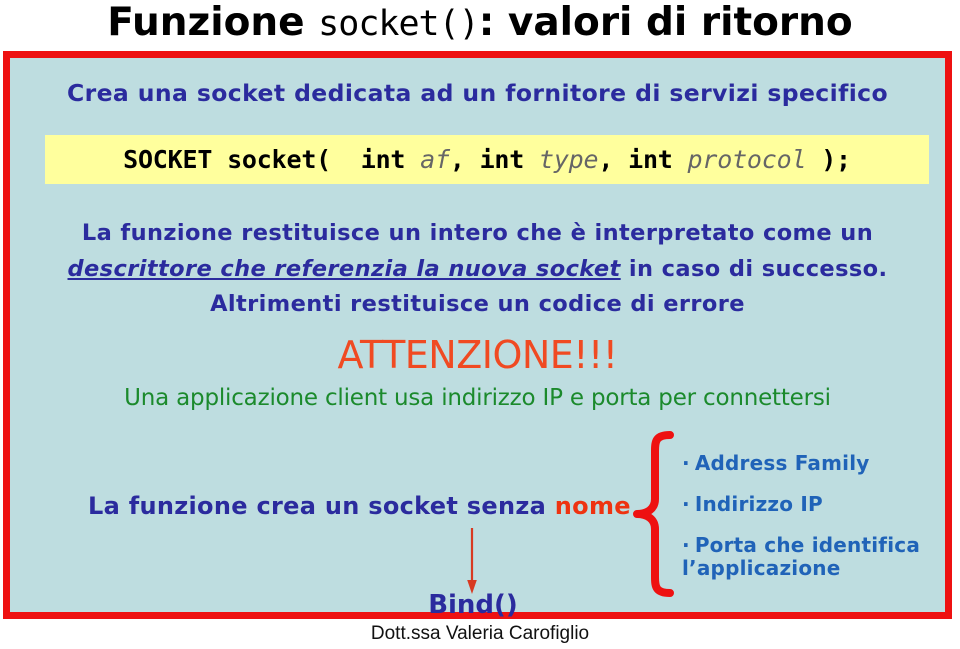 The width and height of the screenshot is (960, 649). Describe the element at coordinates (801, 556) in the screenshot. I see `list-item-label: Porta che identifica l’applicazione` at that location.